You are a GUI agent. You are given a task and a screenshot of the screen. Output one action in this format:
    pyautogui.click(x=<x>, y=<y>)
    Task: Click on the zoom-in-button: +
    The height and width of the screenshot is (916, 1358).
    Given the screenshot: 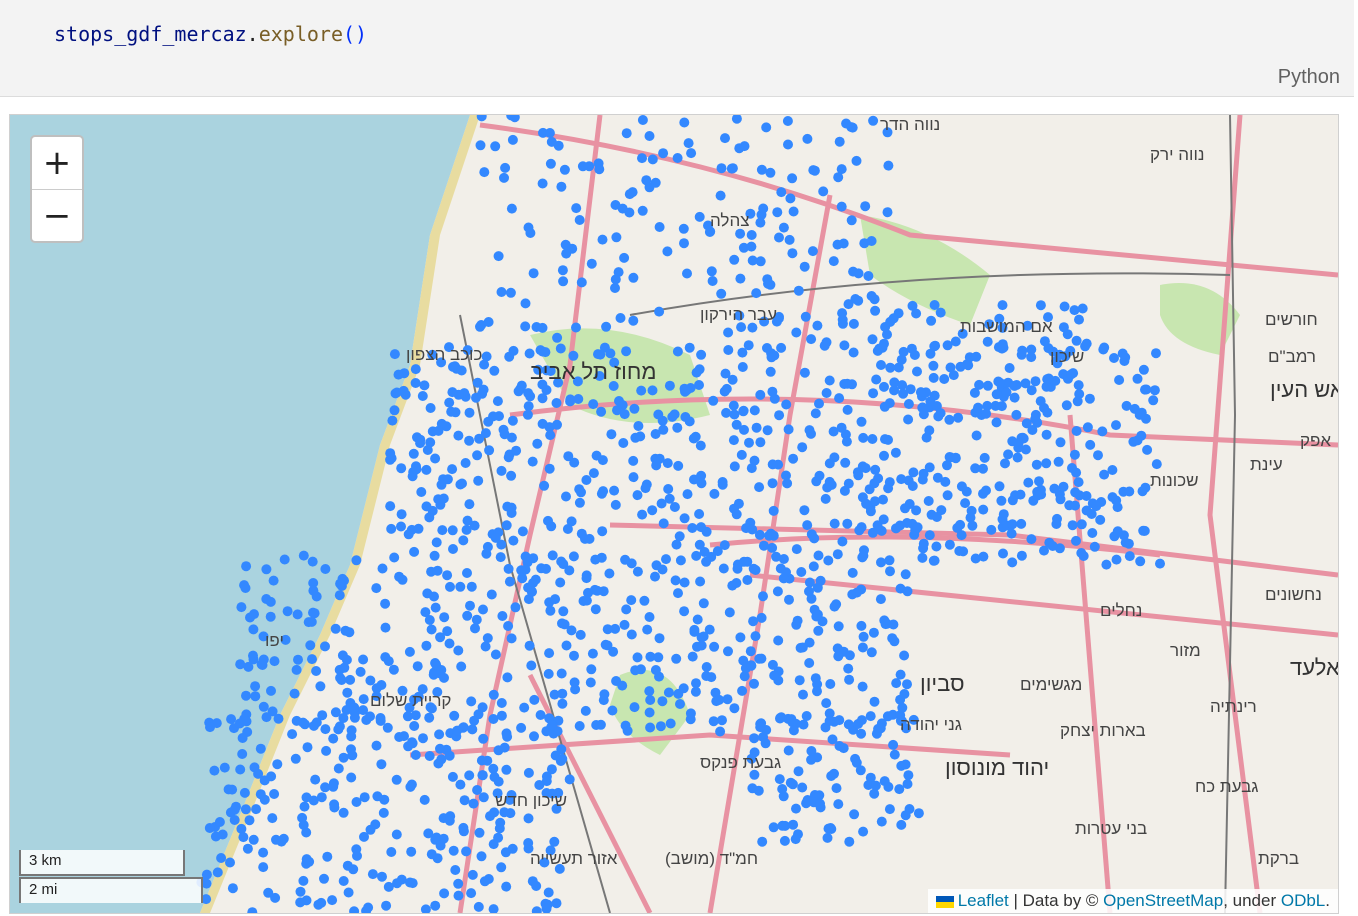 What is the action you would take?
    pyautogui.click(x=57, y=163)
    